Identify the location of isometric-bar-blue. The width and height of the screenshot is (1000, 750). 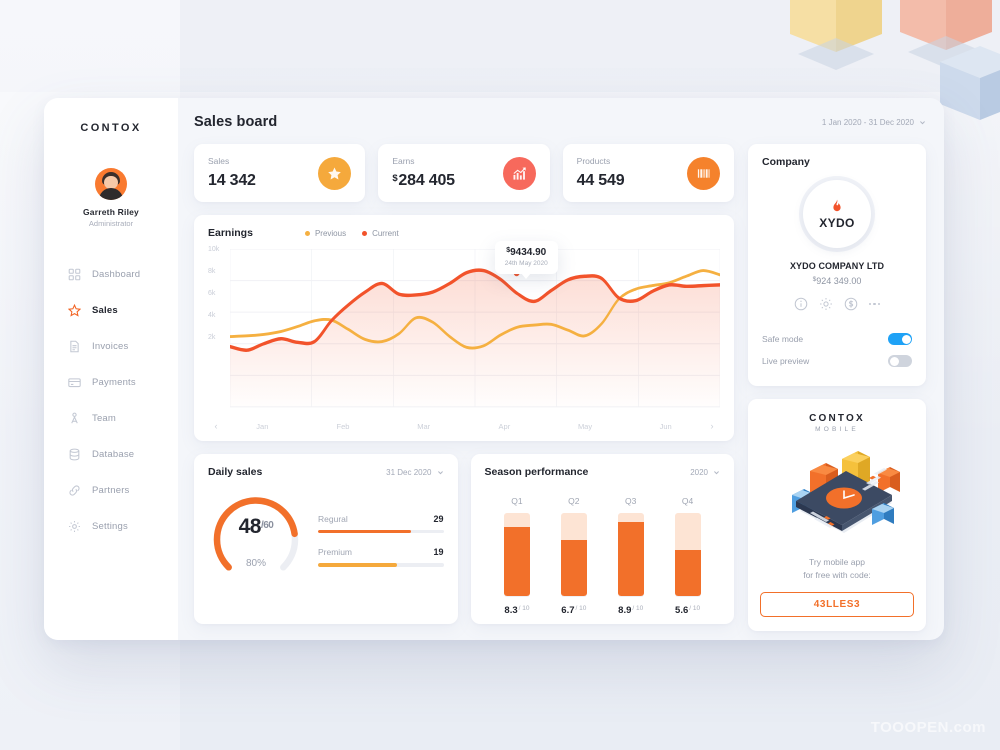
(970, 91).